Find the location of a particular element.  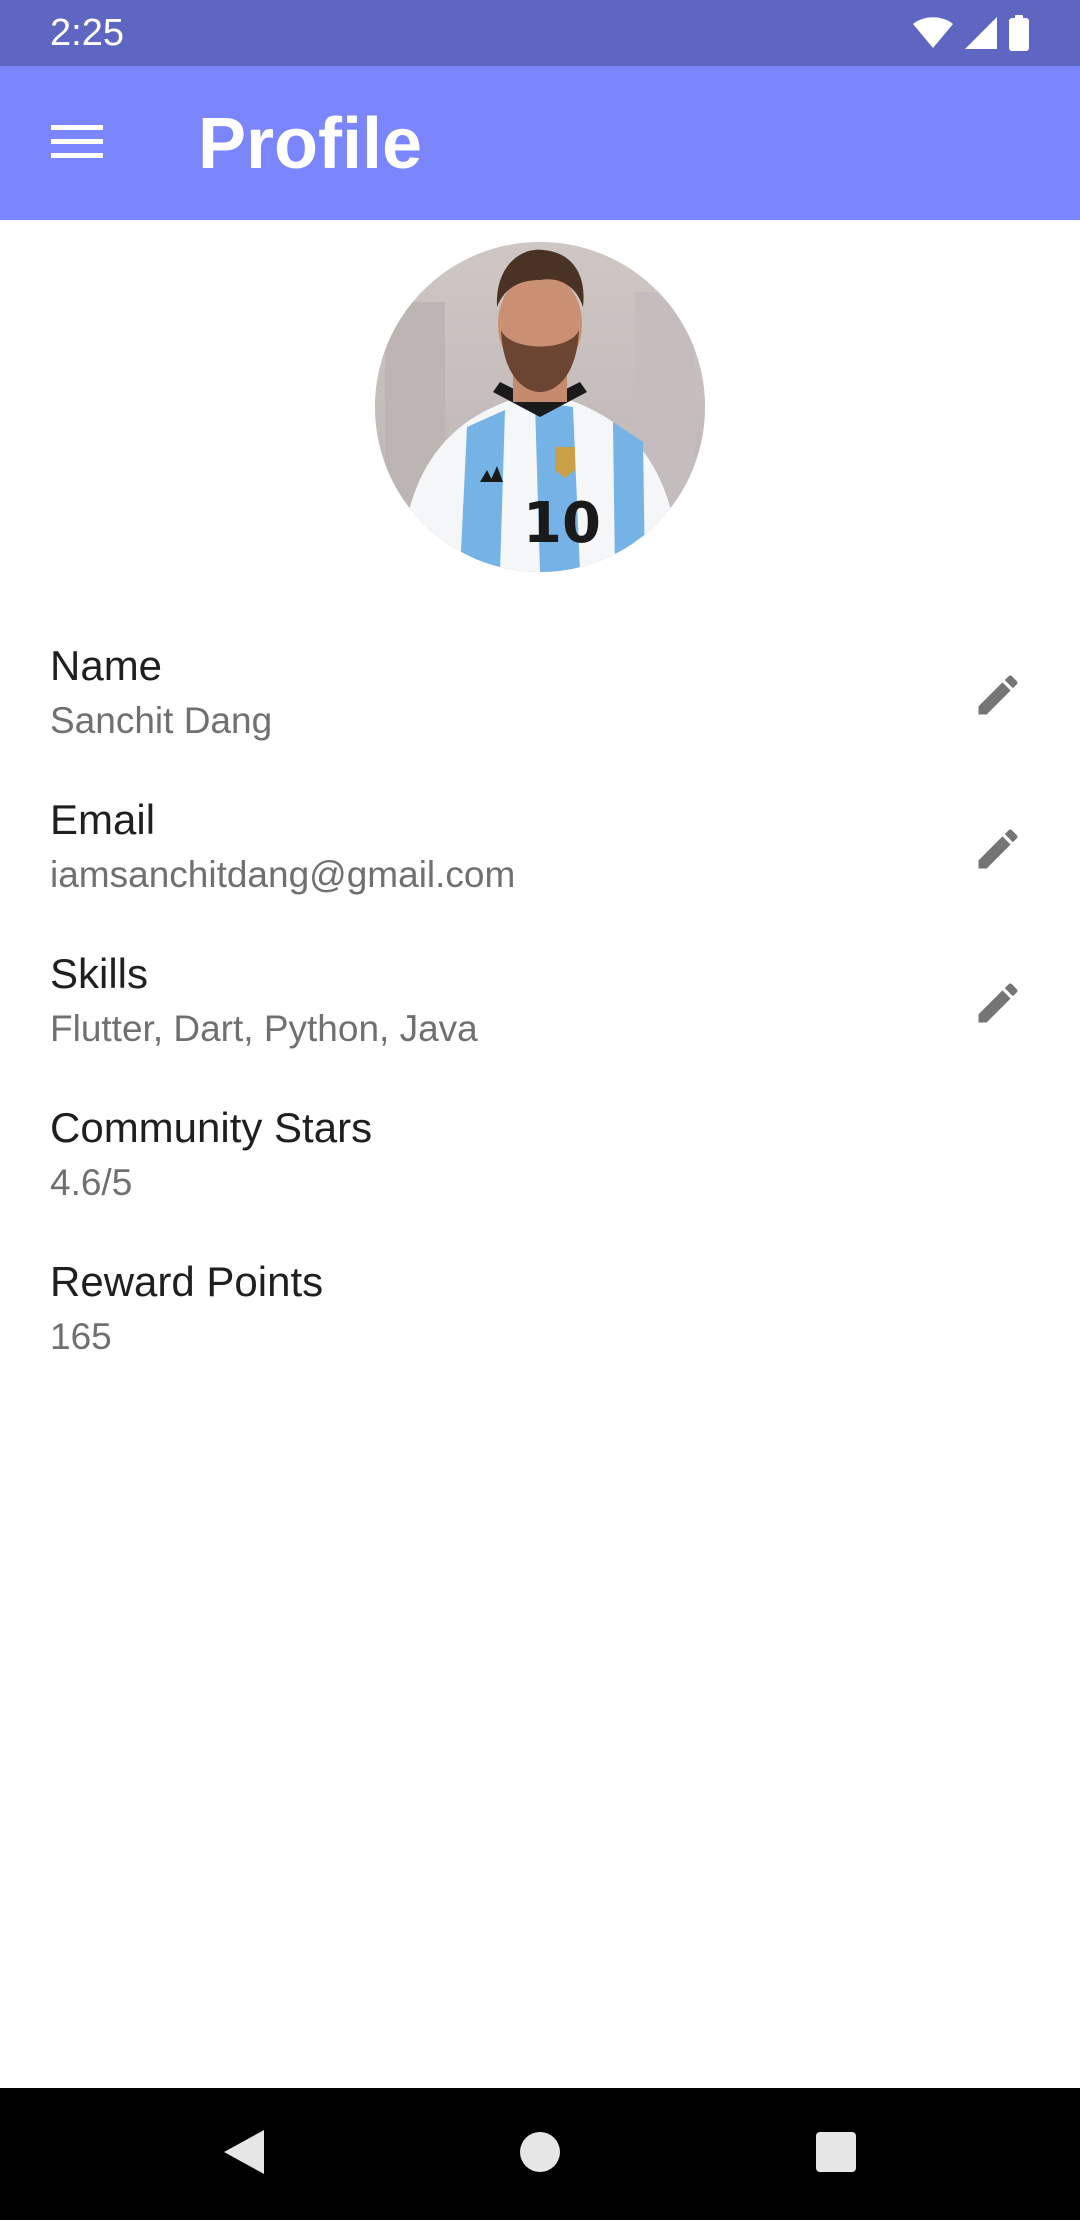

menu-icon is located at coordinates (77, 143).